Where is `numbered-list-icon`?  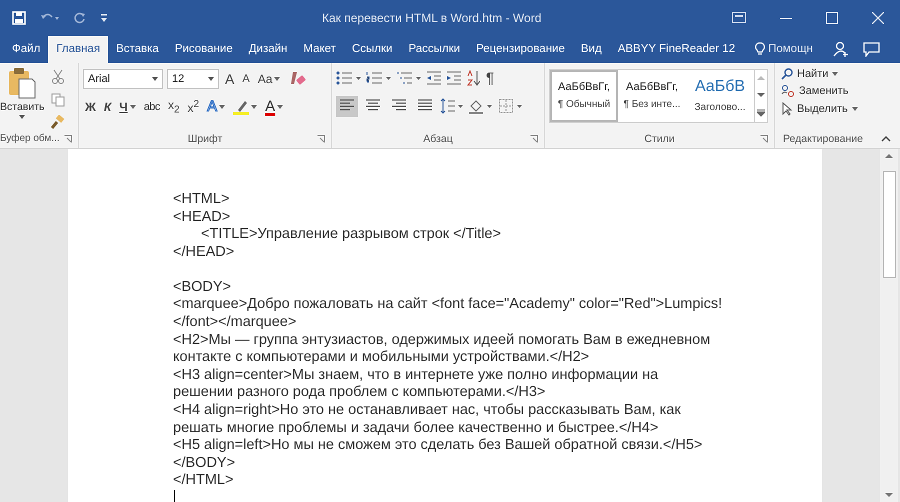
numbered-list-icon is located at coordinates (379, 78).